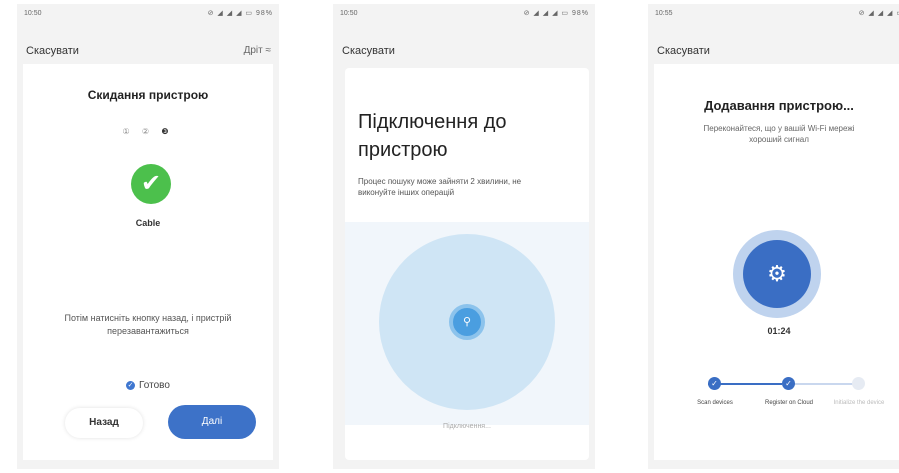  I want to click on check-icon: ✔, so click(151, 184).